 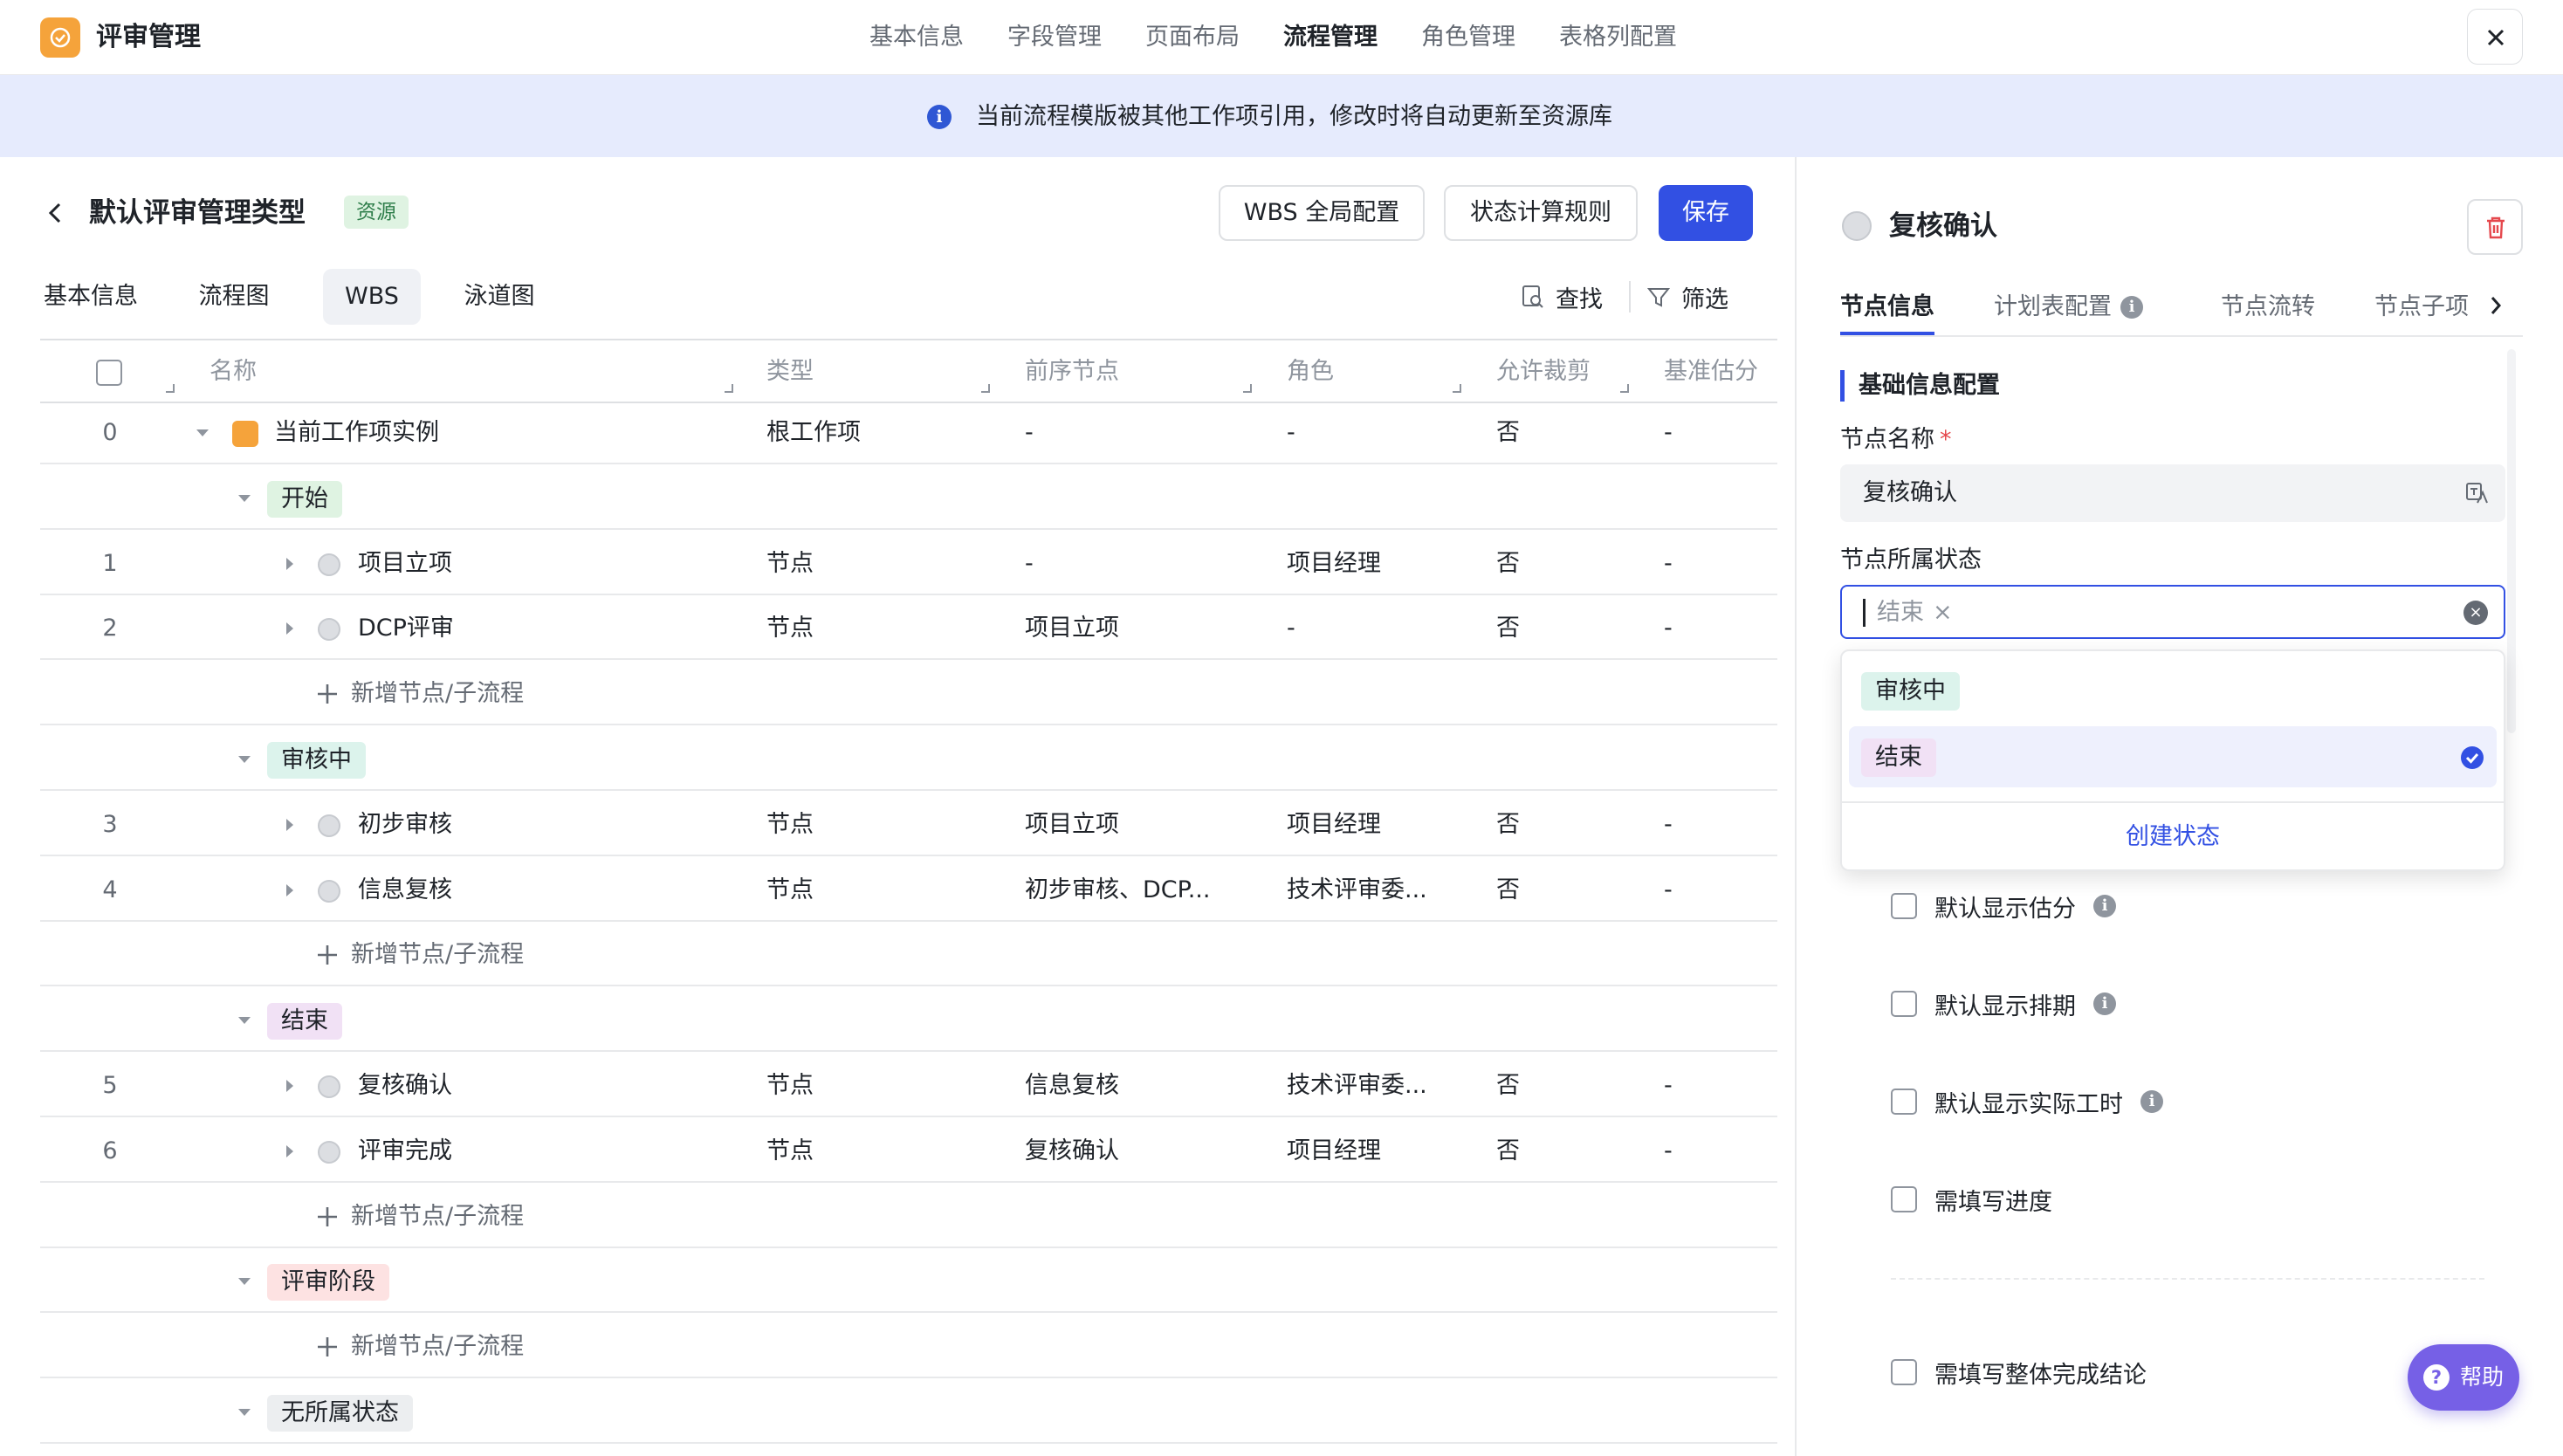 I want to click on panel-tab-schedule: 计划表配置 i, so click(x=2068, y=310).